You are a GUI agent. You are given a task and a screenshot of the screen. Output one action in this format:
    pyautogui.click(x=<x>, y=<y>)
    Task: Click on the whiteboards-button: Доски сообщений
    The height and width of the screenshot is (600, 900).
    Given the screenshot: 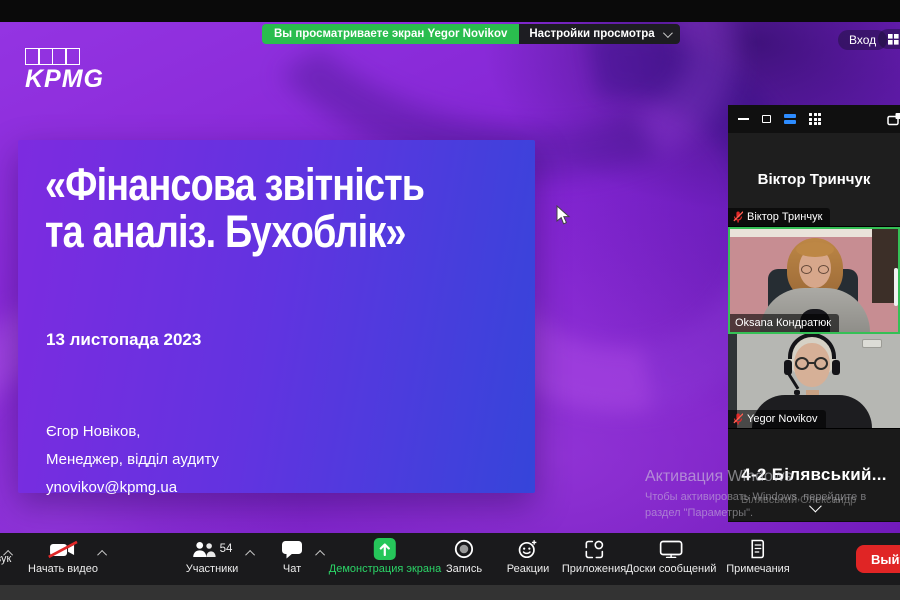 What is the action you would take?
    pyautogui.click(x=671, y=556)
    